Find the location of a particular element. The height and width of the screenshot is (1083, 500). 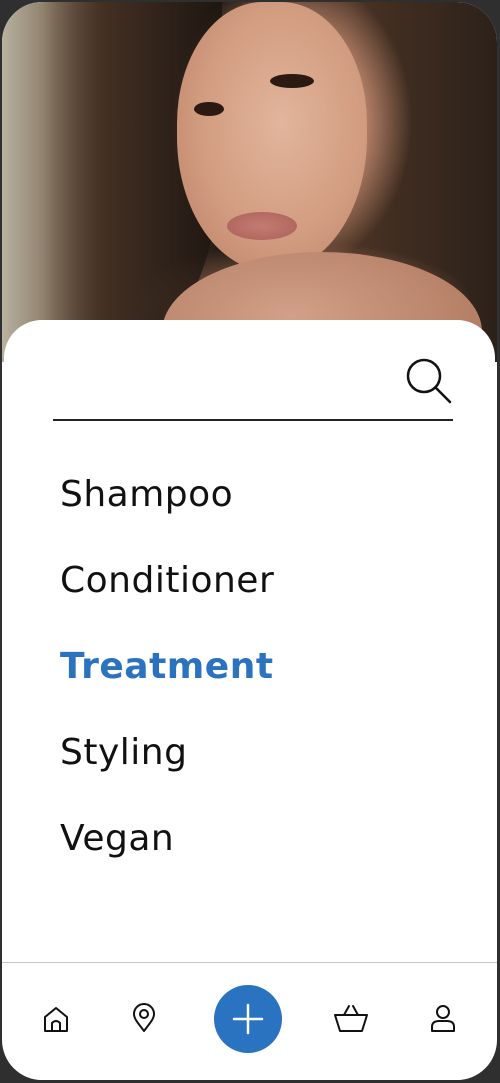

search-input-underline is located at coordinates (253, 420).